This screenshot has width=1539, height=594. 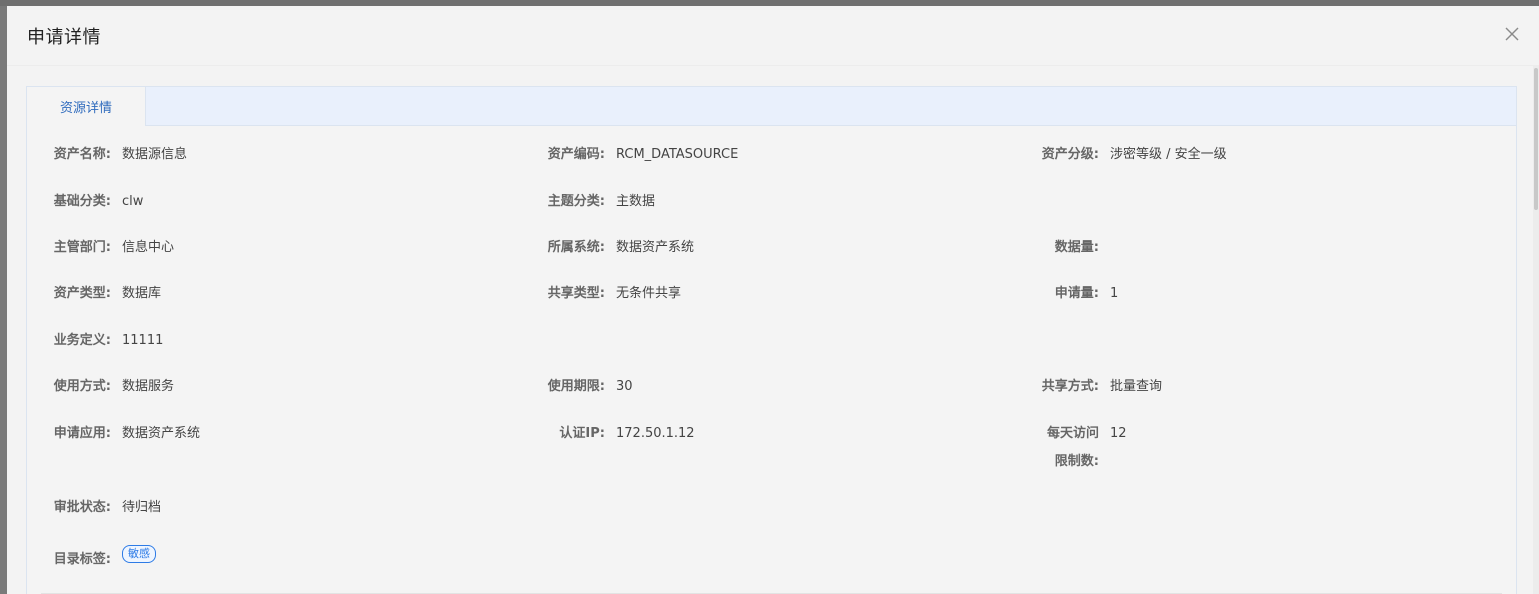 What do you see at coordinates (82, 559) in the screenshot?
I see `catalog-tag-label: 目录标签:` at bounding box center [82, 559].